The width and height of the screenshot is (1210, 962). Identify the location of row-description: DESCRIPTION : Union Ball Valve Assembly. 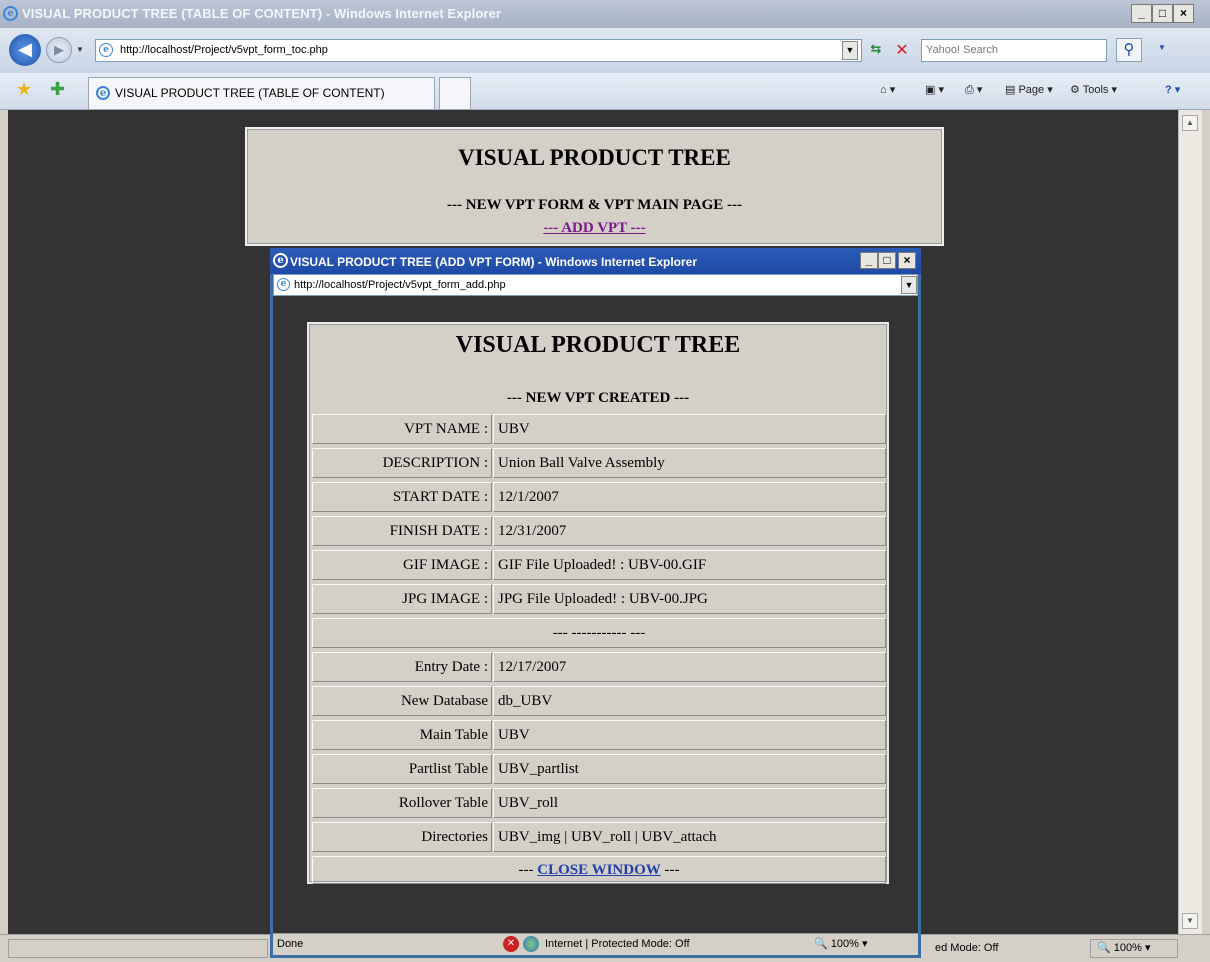
(599, 463).